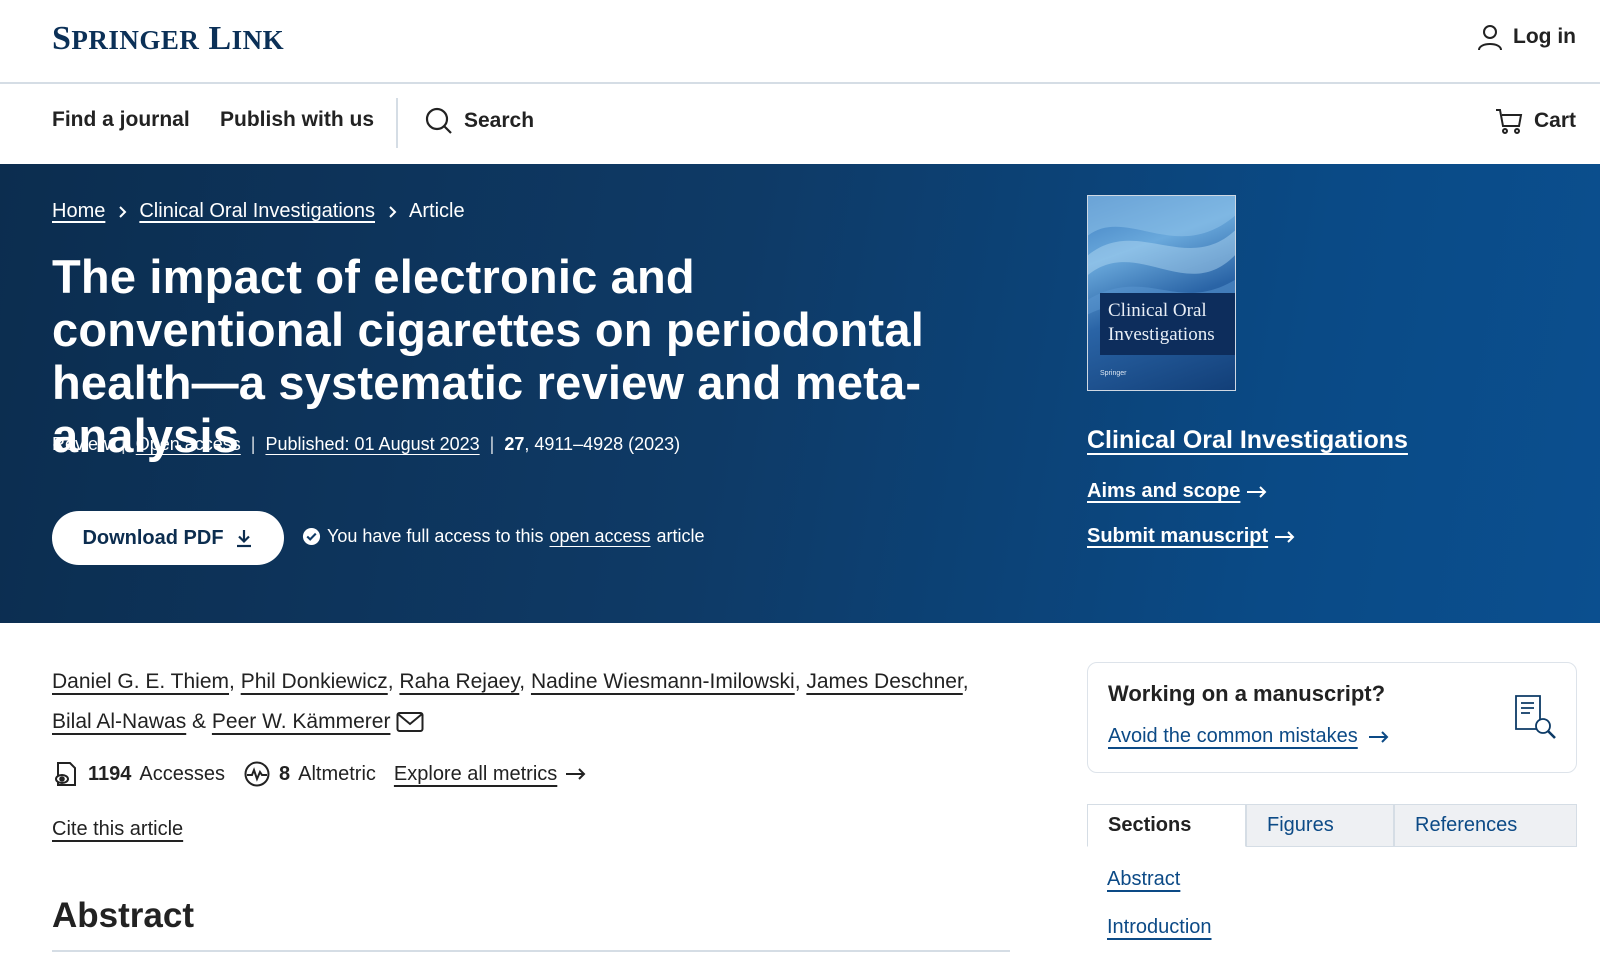 This screenshot has height=954, width=1600. I want to click on check-circle-icon, so click(311, 536).